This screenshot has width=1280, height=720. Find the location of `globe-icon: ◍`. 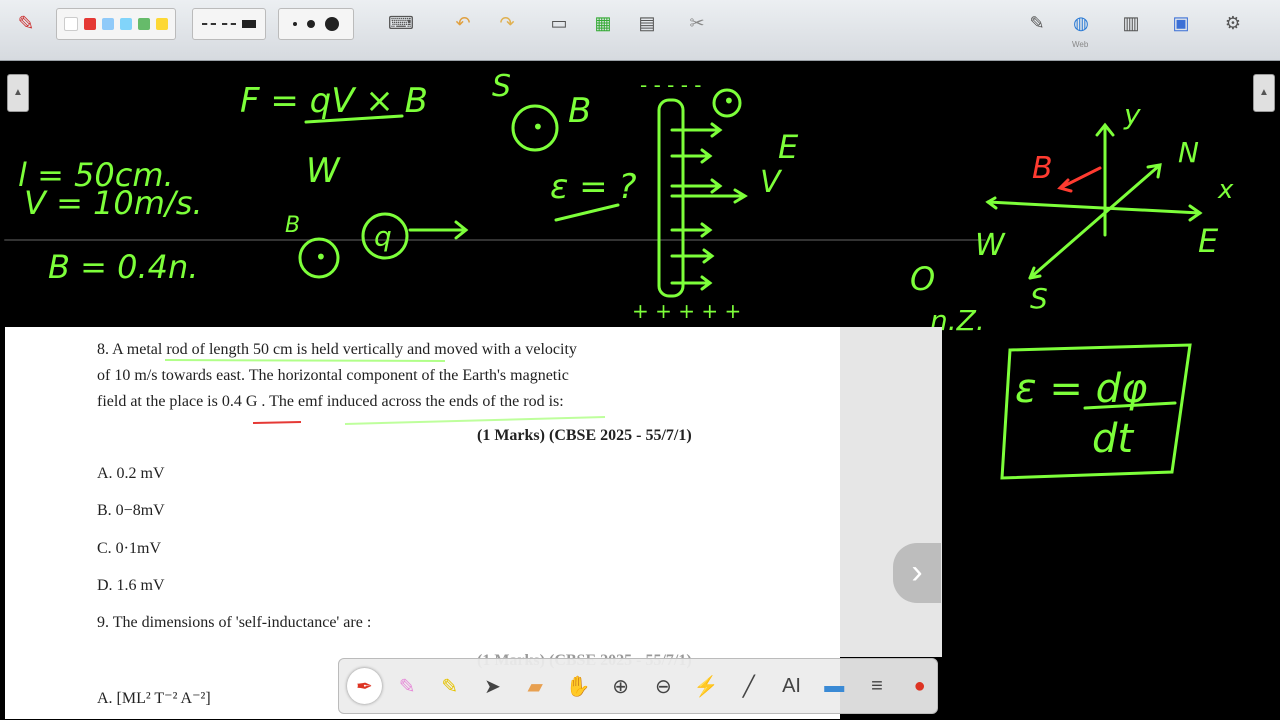

globe-icon: ◍ is located at coordinates (1081, 23).